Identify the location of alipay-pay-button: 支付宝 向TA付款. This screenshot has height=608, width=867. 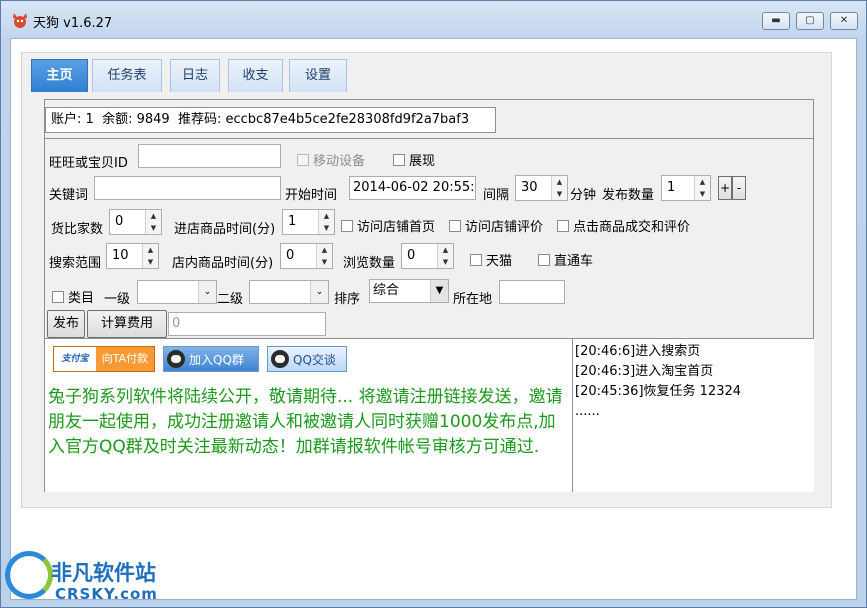
(104, 359).